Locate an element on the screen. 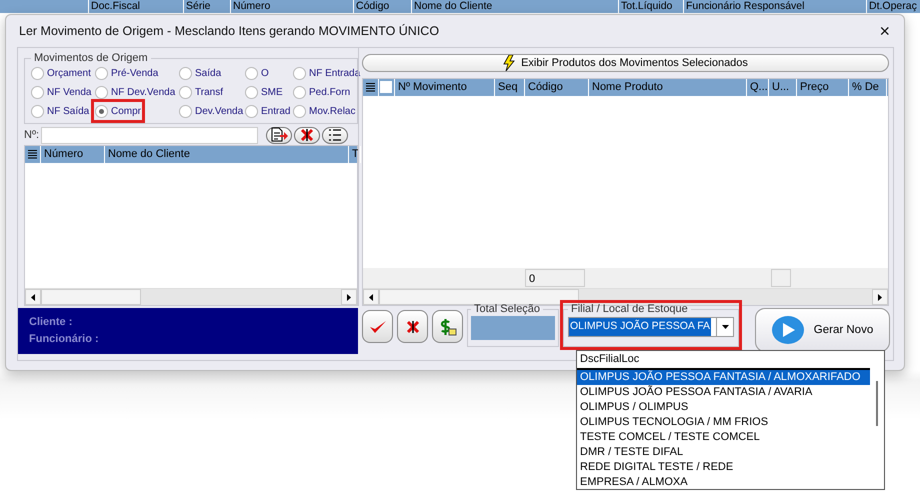  column-header: Tot.Líquido is located at coordinates (650, 6).